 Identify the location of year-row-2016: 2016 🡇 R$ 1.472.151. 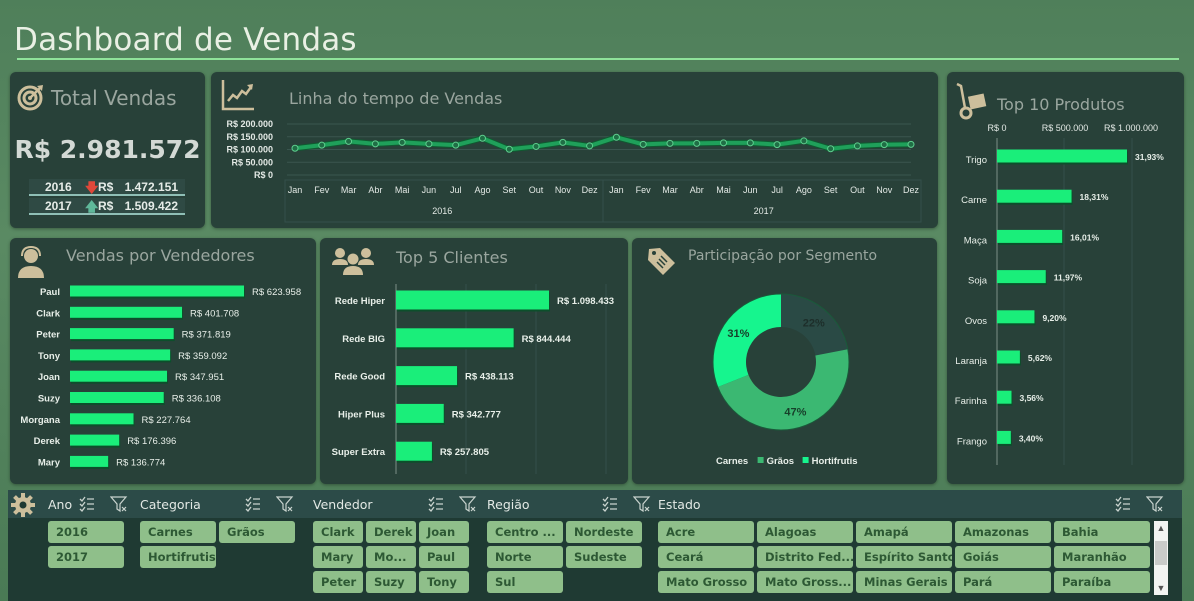
(107, 187).